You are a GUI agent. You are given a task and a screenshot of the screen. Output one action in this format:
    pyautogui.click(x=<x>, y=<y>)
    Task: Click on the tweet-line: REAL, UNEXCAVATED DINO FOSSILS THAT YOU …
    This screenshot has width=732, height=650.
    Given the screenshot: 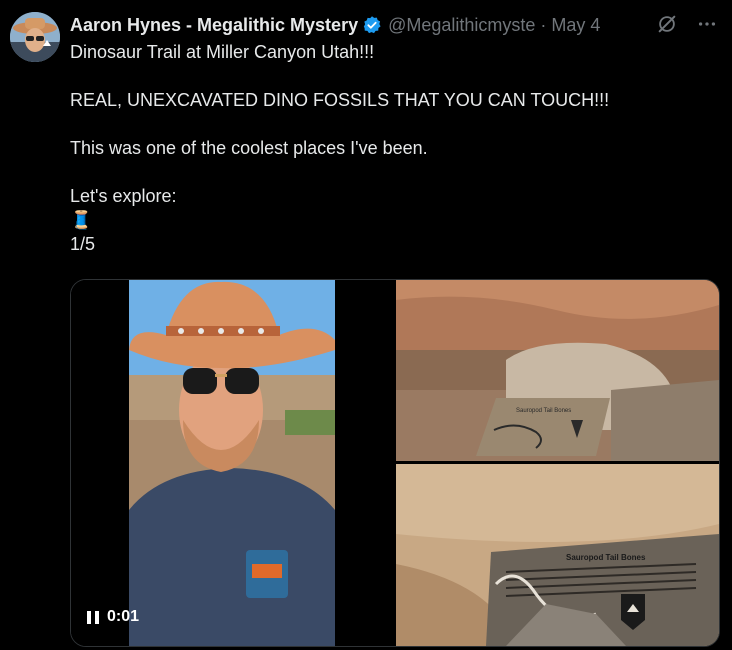 What is the action you would take?
    pyautogui.click(x=340, y=100)
    